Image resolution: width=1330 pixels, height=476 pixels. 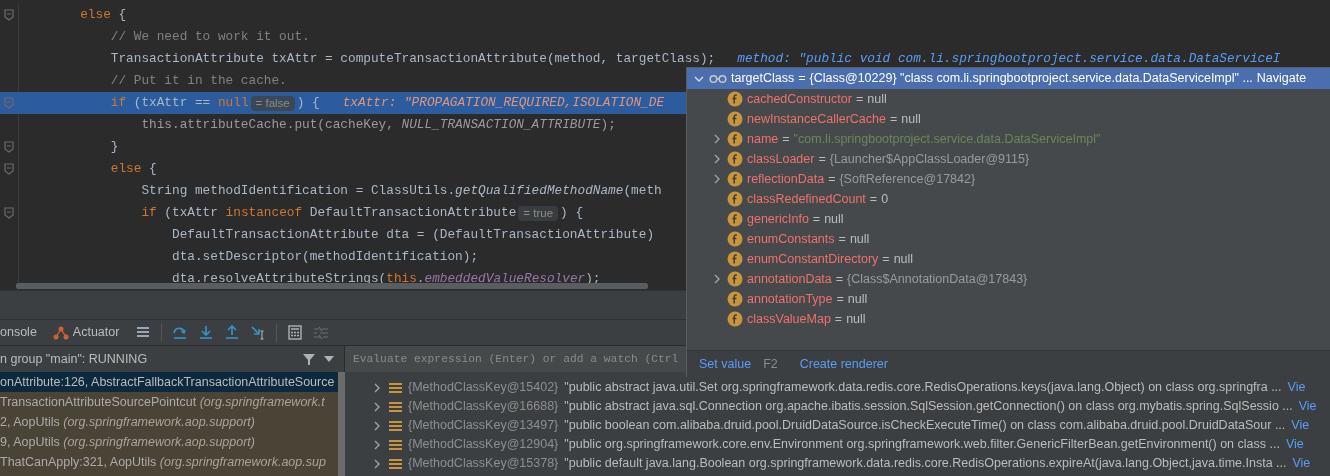 I want to click on navigate-link: Navigate, so click(x=1281, y=78).